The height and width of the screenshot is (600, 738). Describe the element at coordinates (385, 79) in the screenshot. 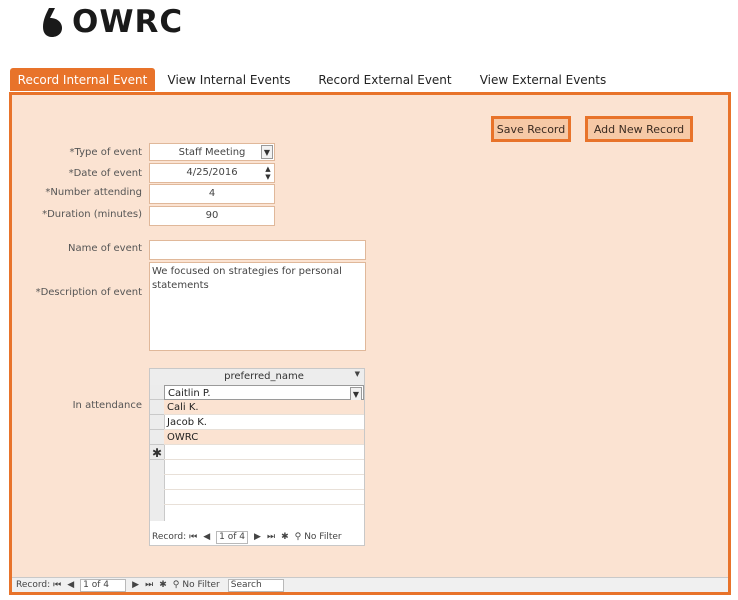

I see `tab-record-external-event: Record External Event` at that location.